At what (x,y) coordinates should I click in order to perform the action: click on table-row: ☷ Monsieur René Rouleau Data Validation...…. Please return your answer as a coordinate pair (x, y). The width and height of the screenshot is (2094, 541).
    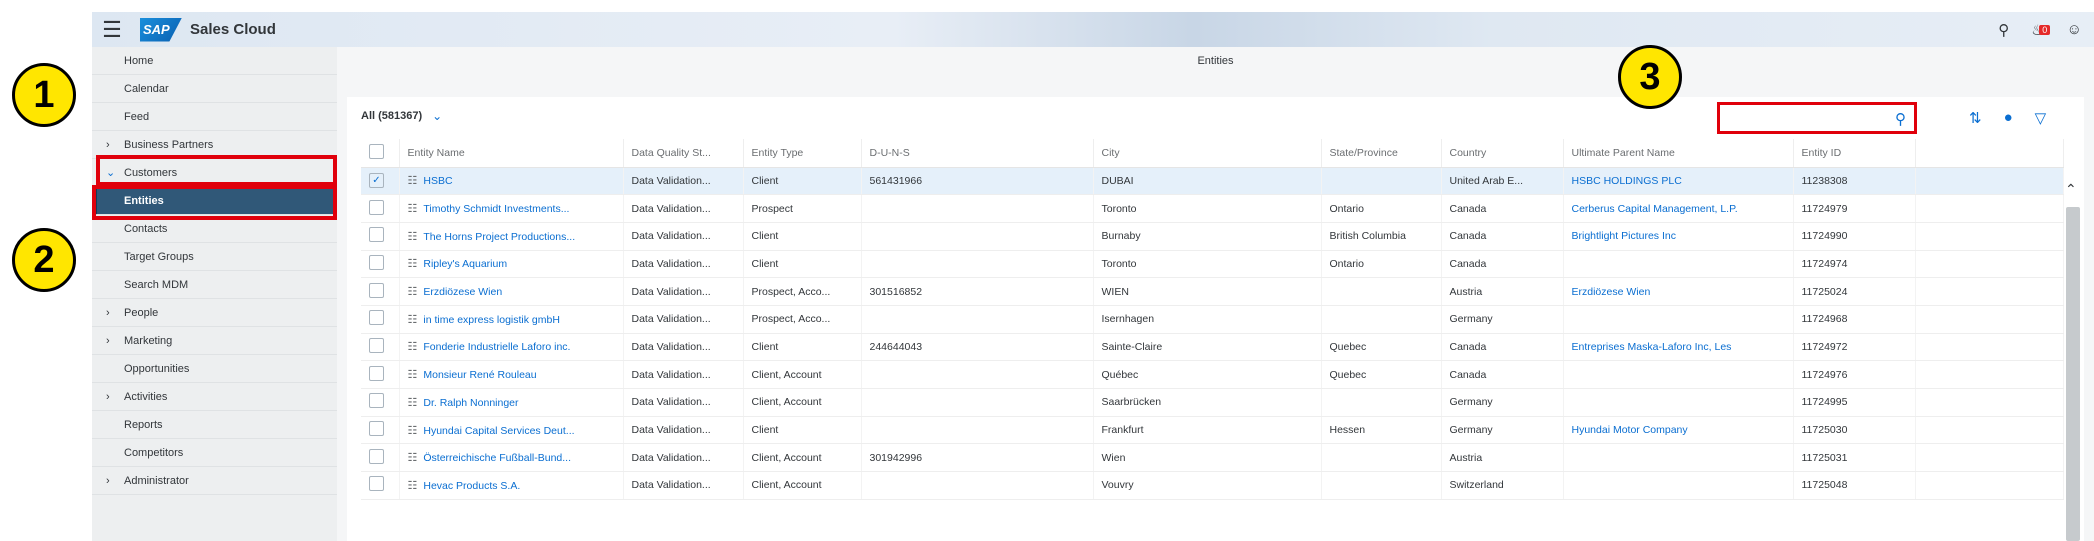
    Looking at the image, I should click on (1212, 374).